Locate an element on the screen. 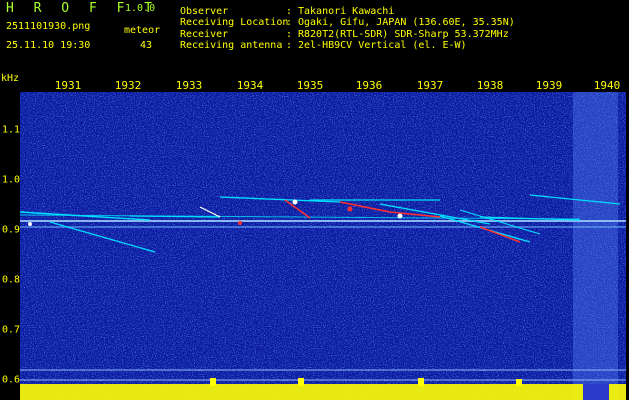 The height and width of the screenshot is (400, 629). x-tick-label: 1936 is located at coordinates (369, 85).